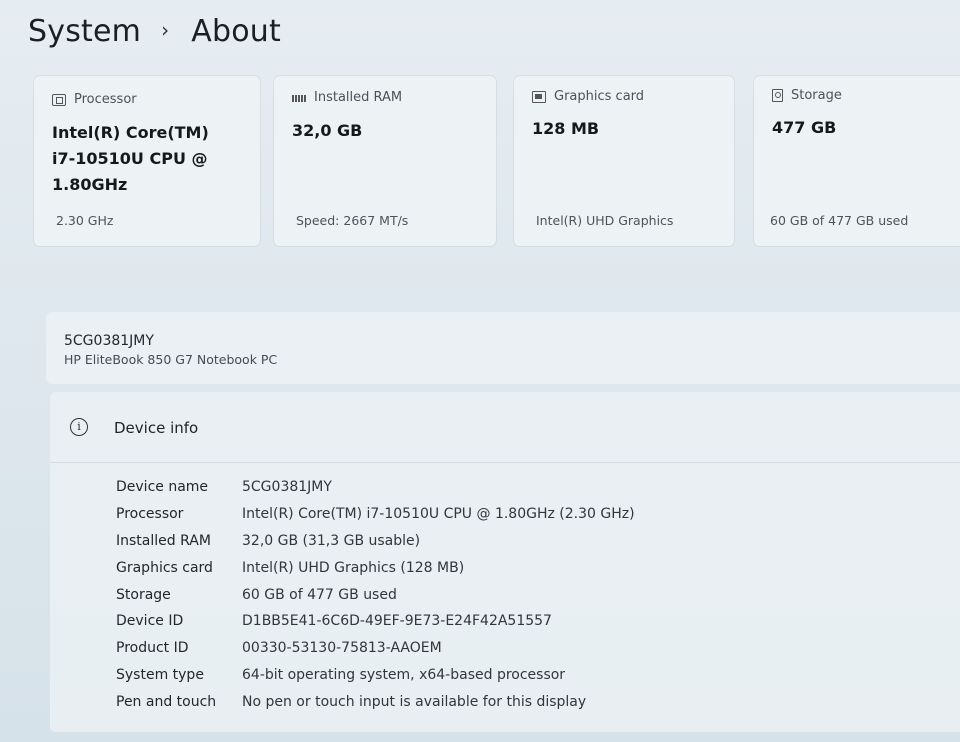  What do you see at coordinates (165, 29) in the screenshot?
I see `chevron-right-icon: ›` at bounding box center [165, 29].